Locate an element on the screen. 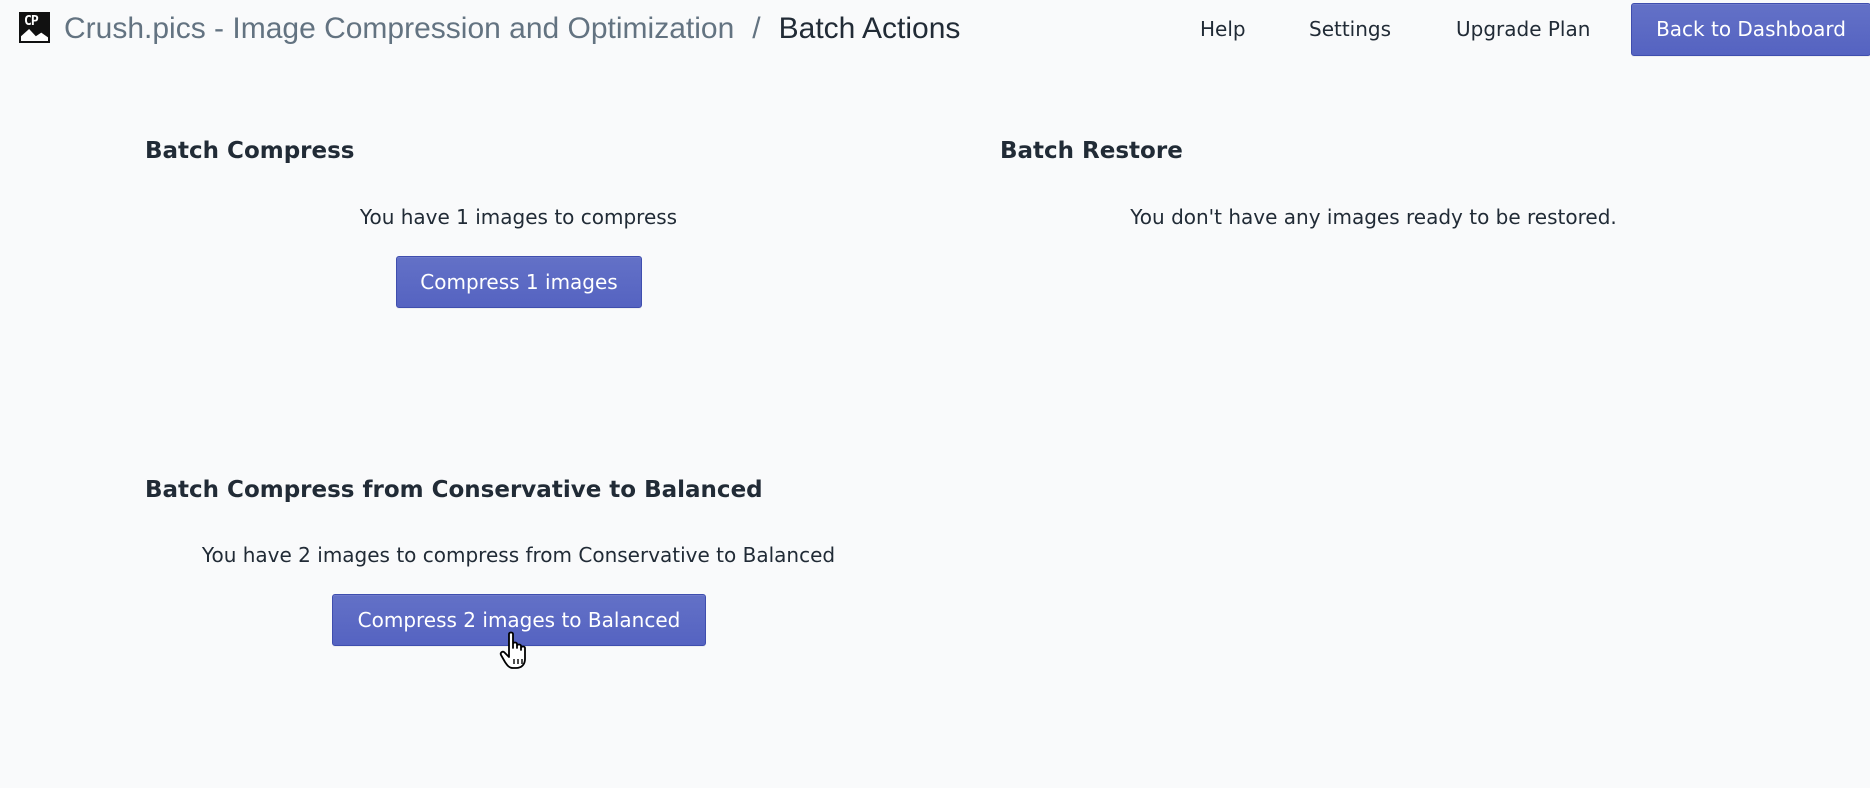  upgrade-plan-link: Upgrade Plan is located at coordinates (1523, 29).